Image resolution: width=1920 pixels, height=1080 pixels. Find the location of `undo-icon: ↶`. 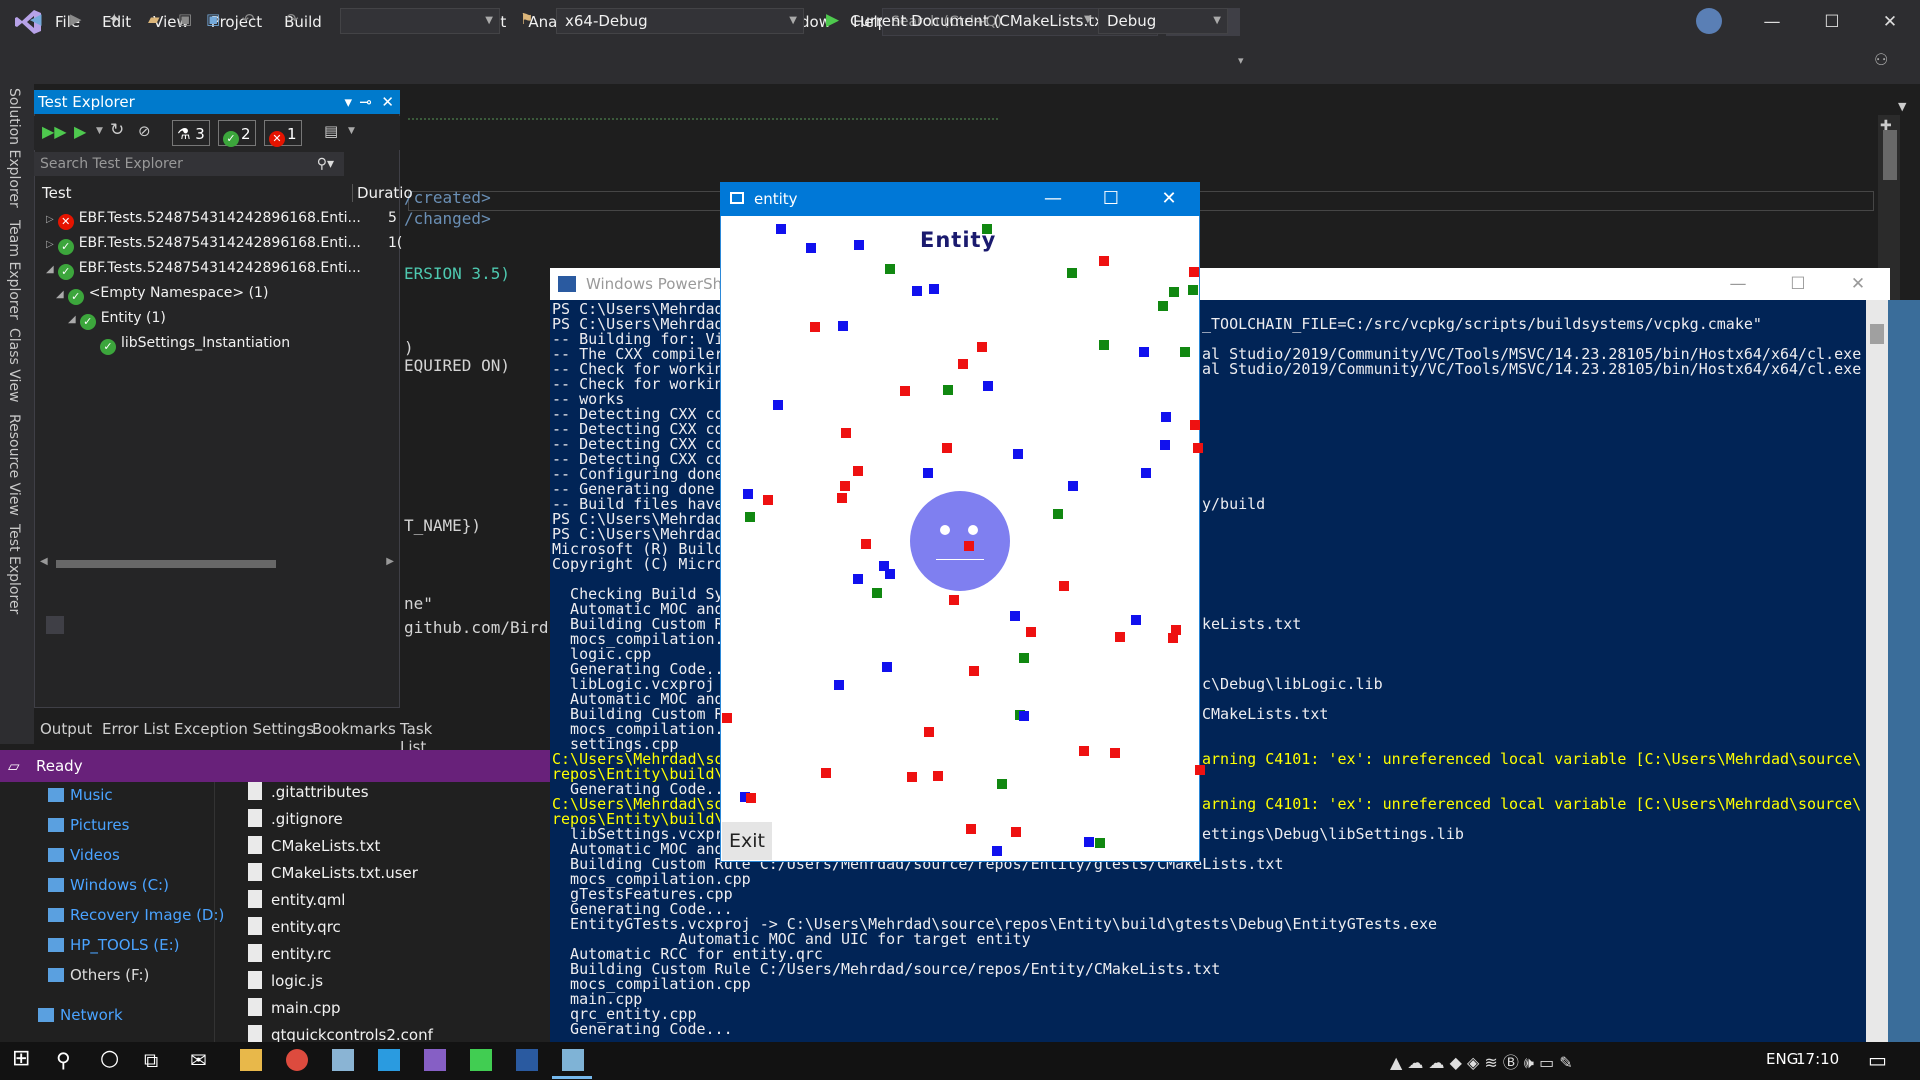

undo-icon: ↶ is located at coordinates (248, 19).